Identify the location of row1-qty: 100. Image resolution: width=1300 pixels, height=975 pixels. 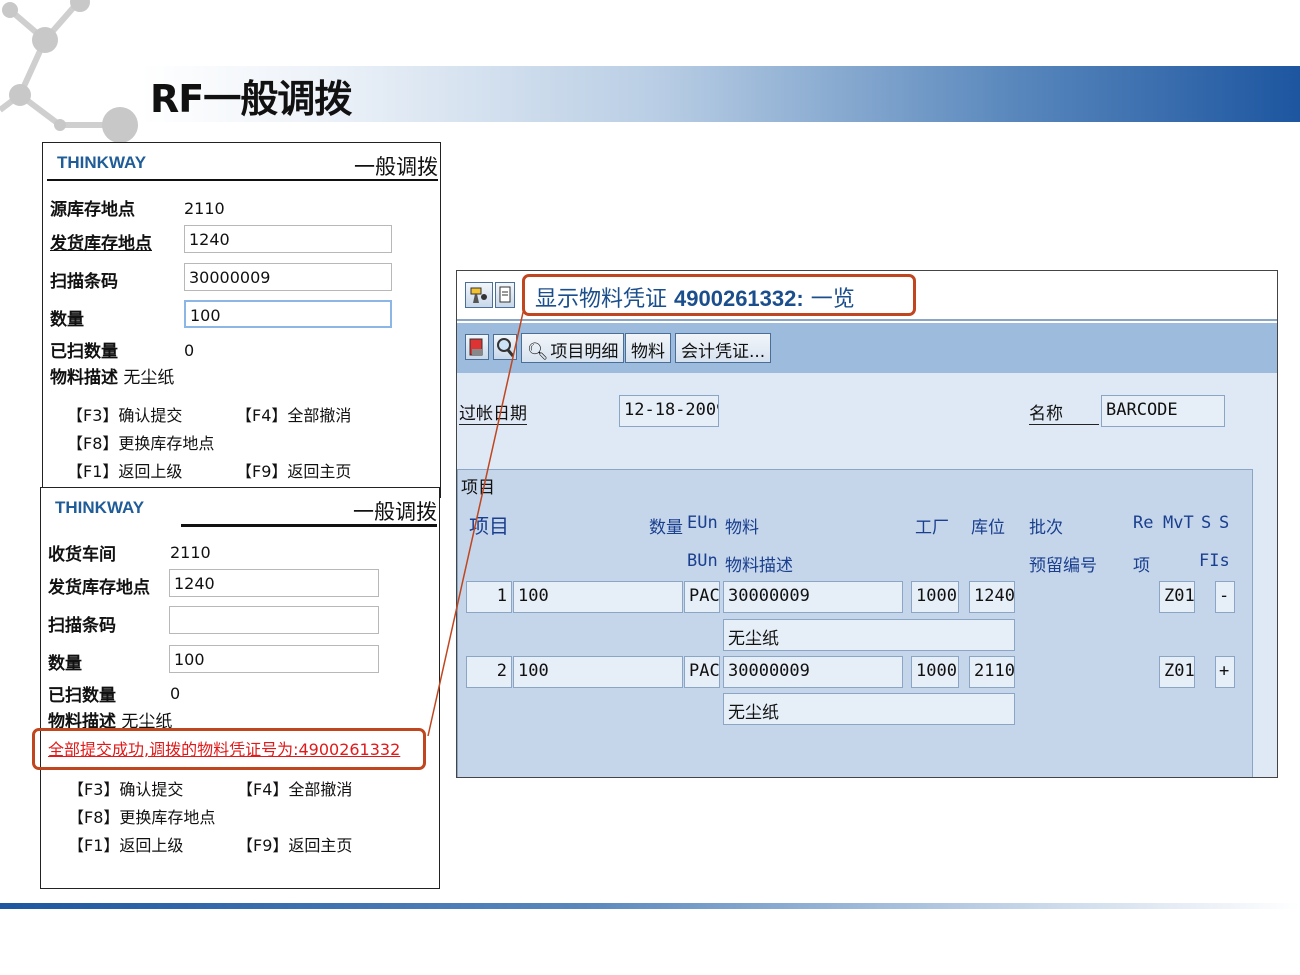
(598, 597).